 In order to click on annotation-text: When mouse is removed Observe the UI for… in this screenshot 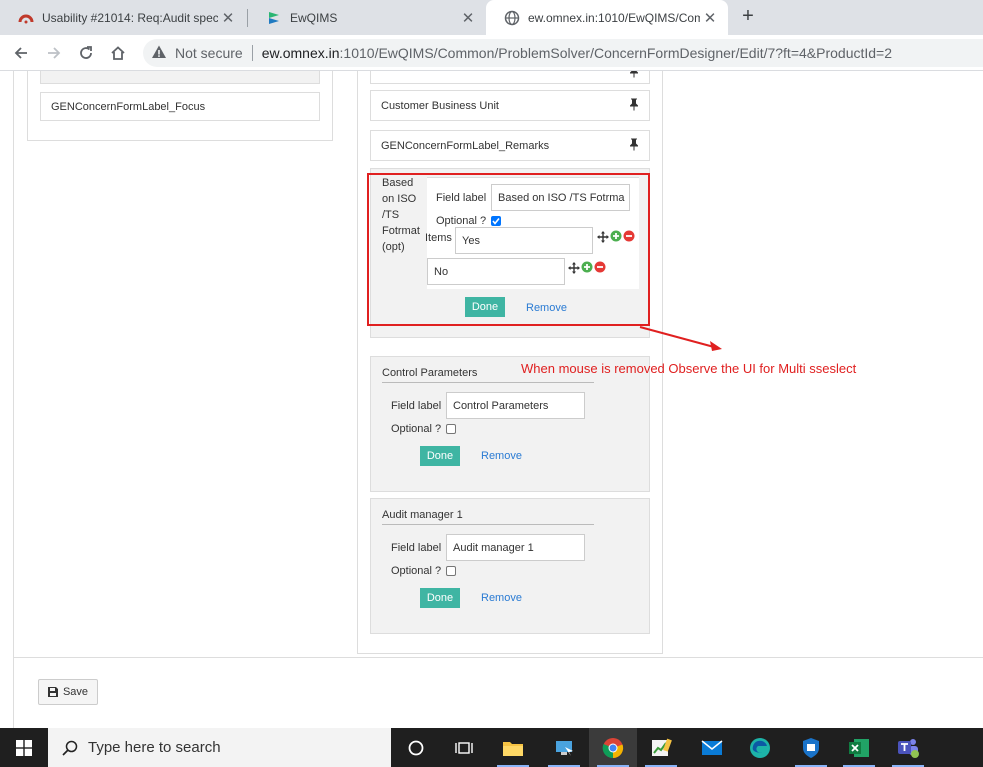, I will do `click(689, 368)`.